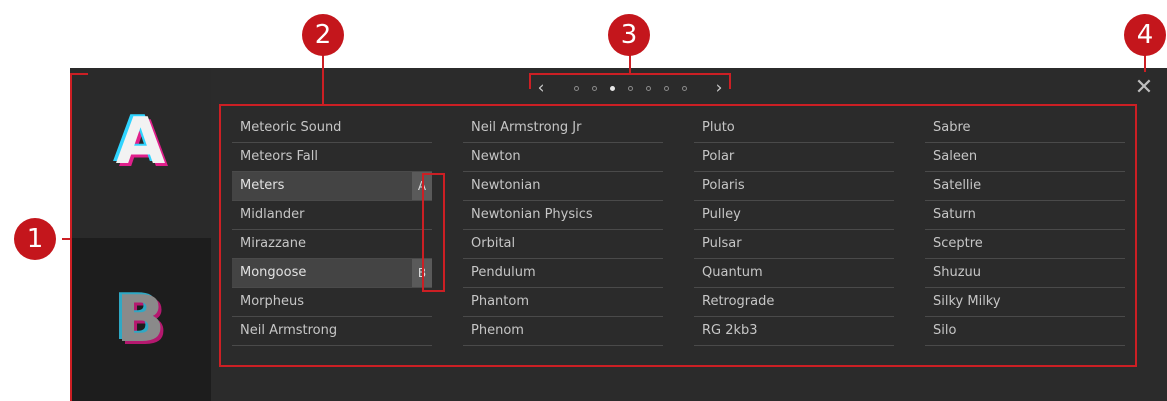 The height and width of the screenshot is (401, 1167). I want to click on close-icon: ✕, so click(1144, 88).